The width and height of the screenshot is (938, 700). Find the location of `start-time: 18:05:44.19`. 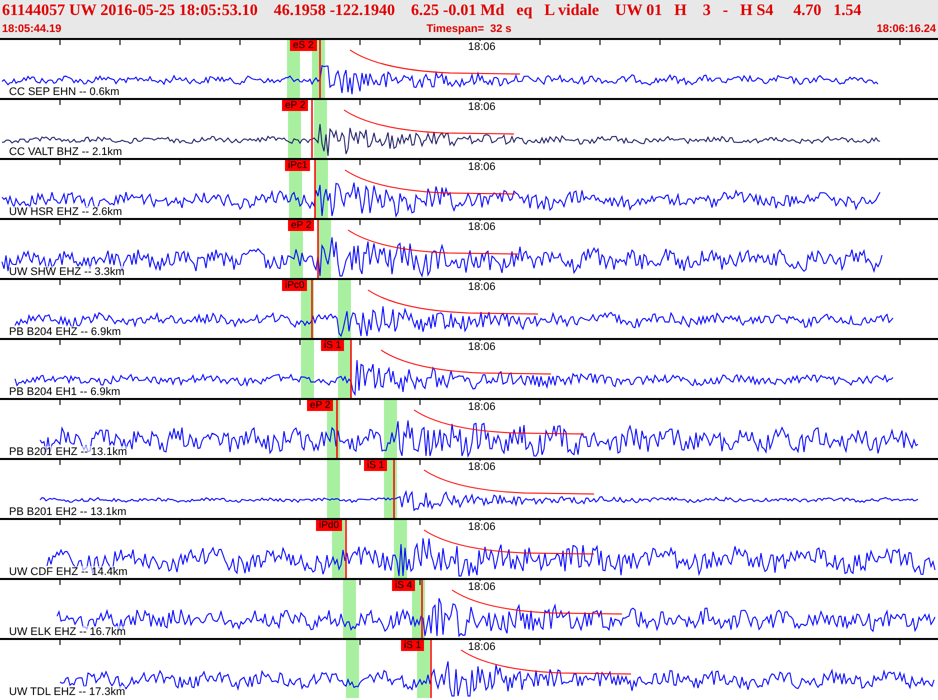

start-time: 18:05:44.19 is located at coordinates (32, 29).